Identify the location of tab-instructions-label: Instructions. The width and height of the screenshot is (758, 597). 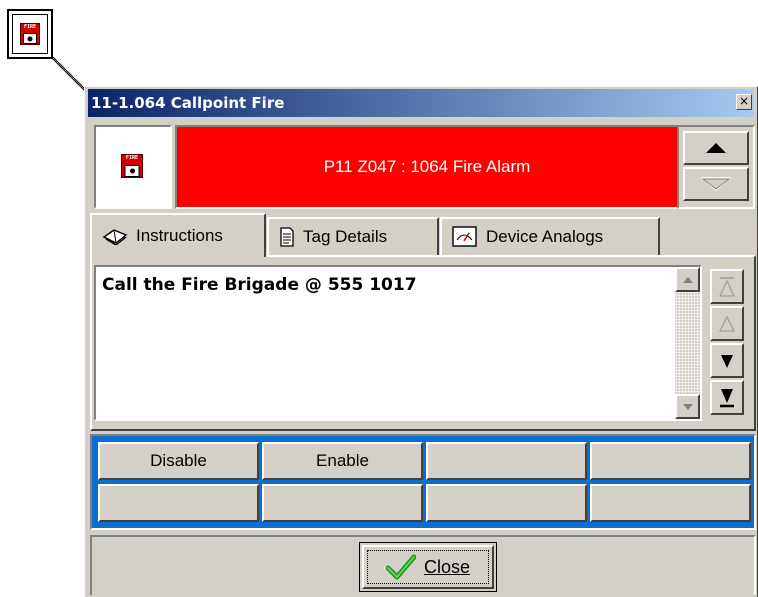
(179, 235).